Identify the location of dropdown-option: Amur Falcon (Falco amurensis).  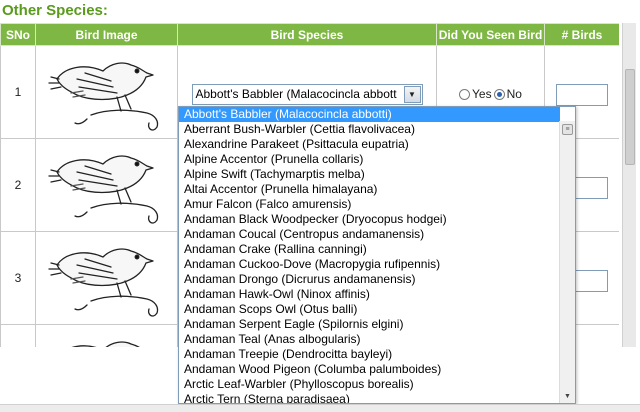
(369, 204).